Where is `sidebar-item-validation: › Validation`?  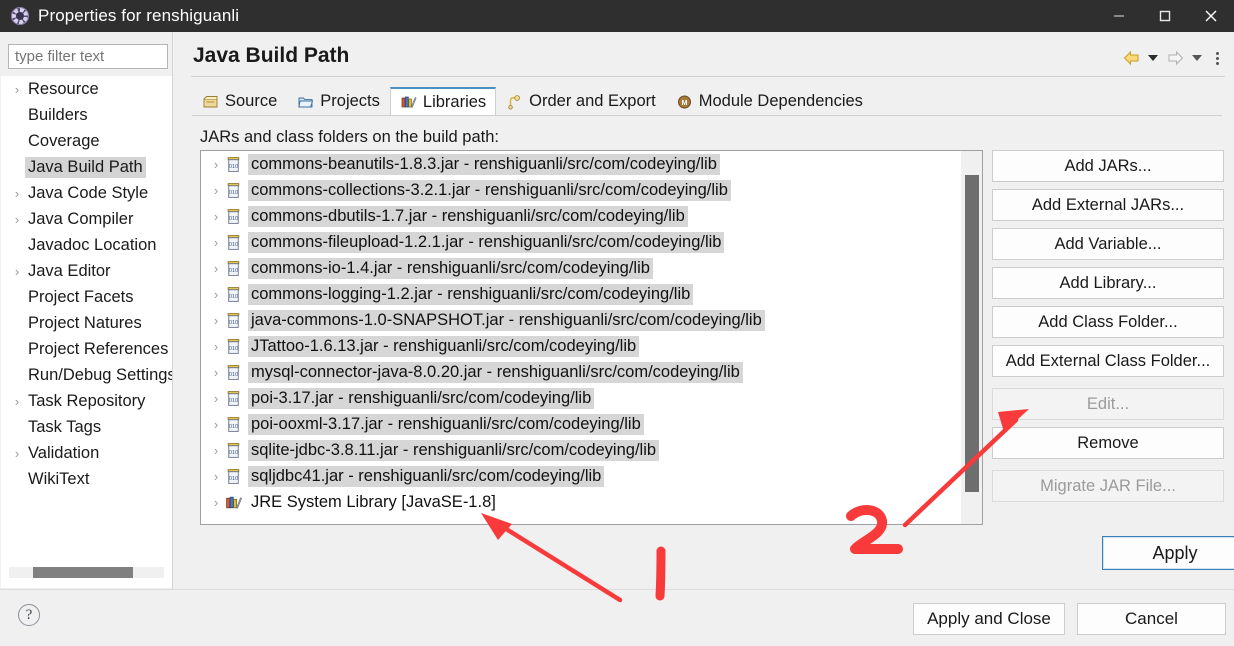
sidebar-item-validation: › Validation is located at coordinates (86, 453).